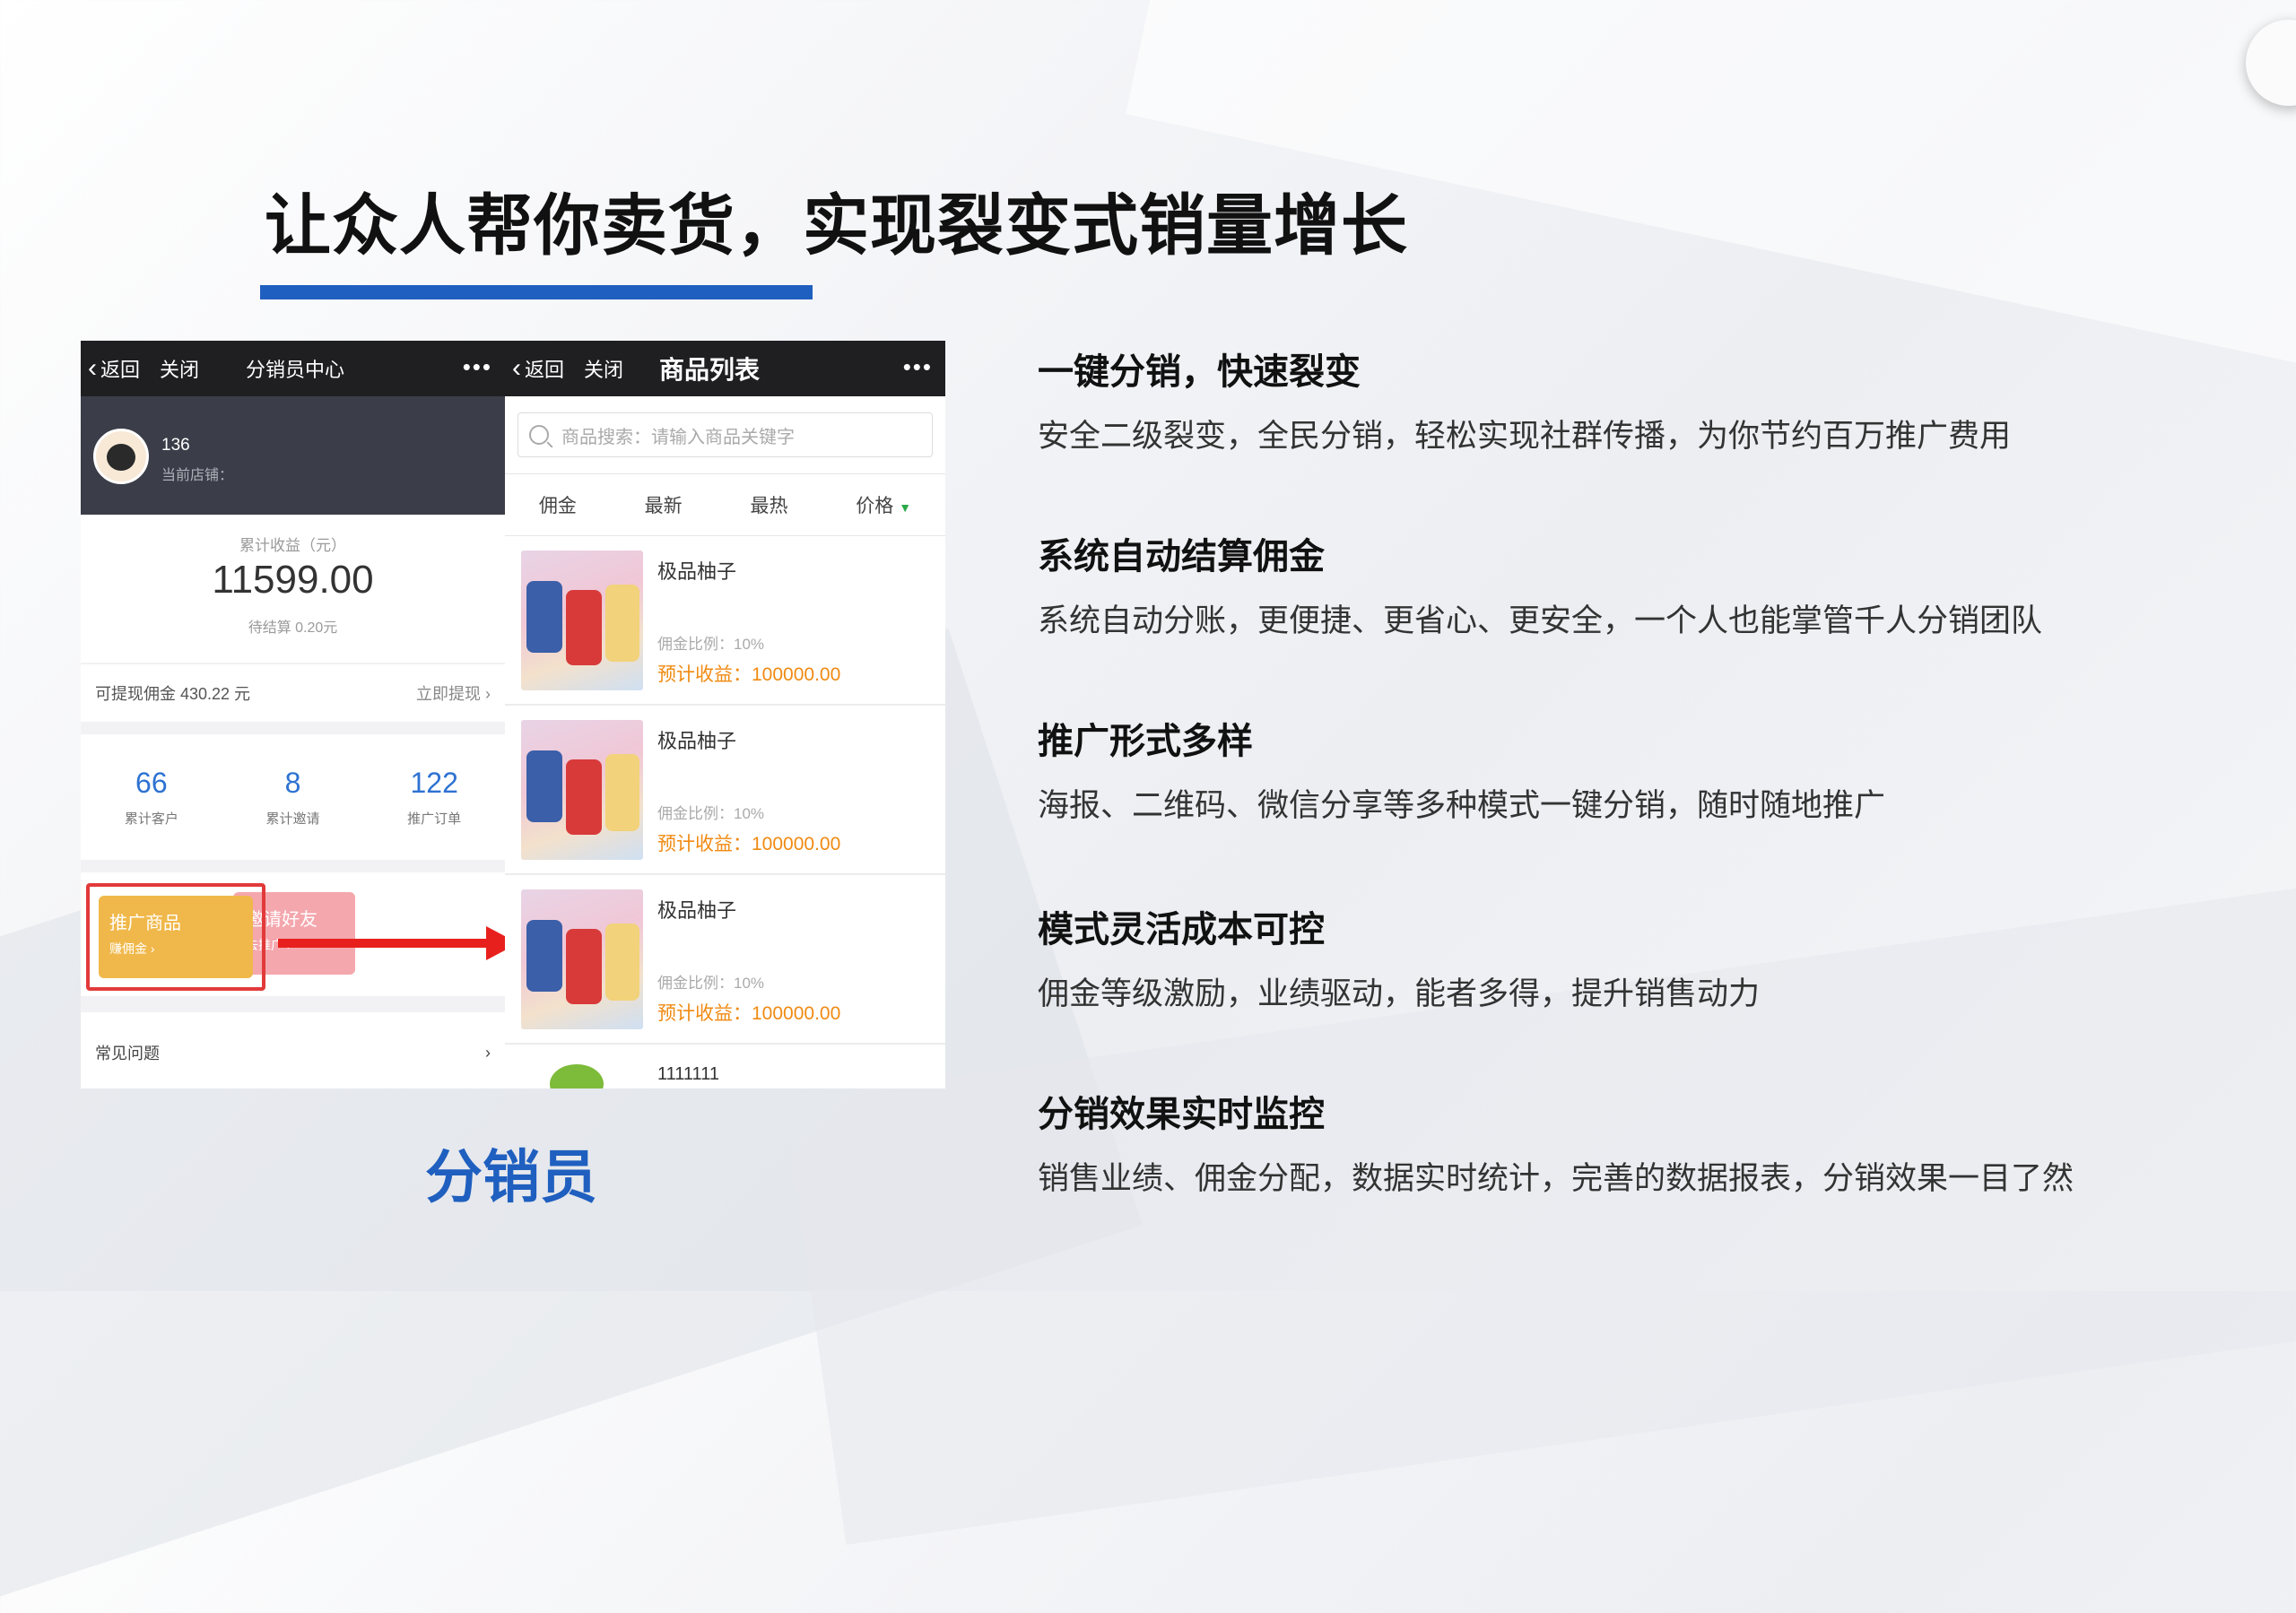 The width and height of the screenshot is (2296, 1613). I want to click on promo-row: 邀请好友 去推广 › 推广商品 赚佣金 ›, so click(293, 934).